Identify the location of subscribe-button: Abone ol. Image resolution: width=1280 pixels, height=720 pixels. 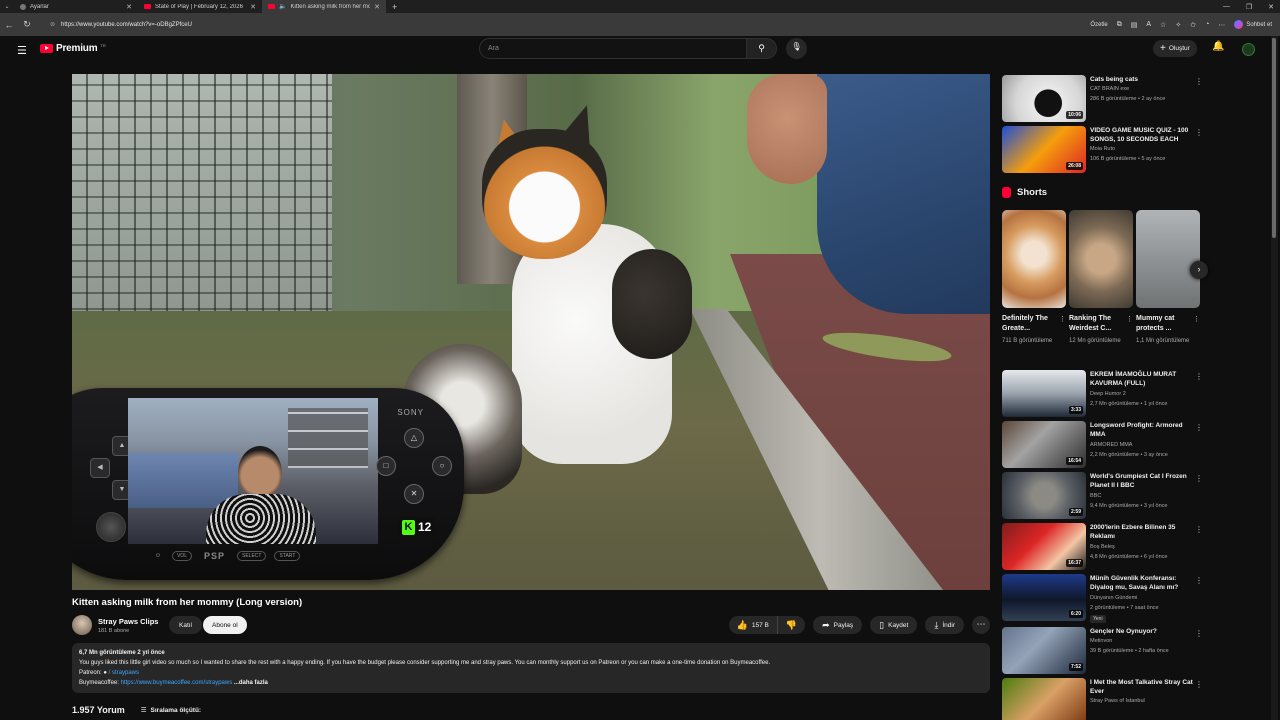
(225, 625).